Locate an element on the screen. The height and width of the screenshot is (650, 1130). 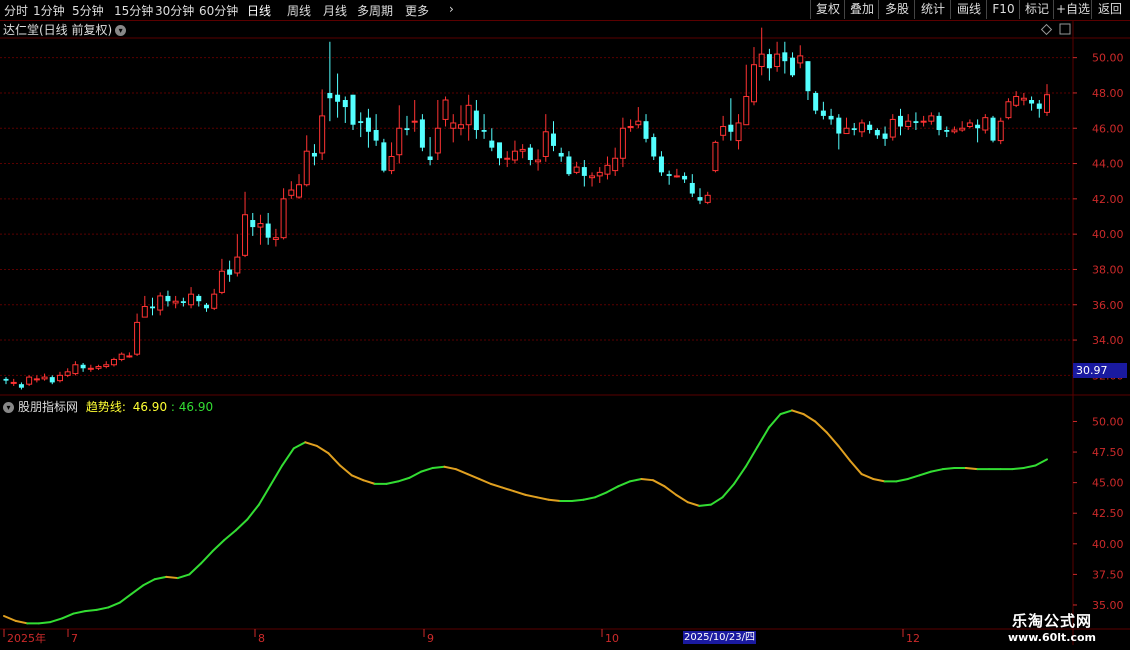
indicator-axis-label-4: 40.00 is located at coordinates (1108, 544).